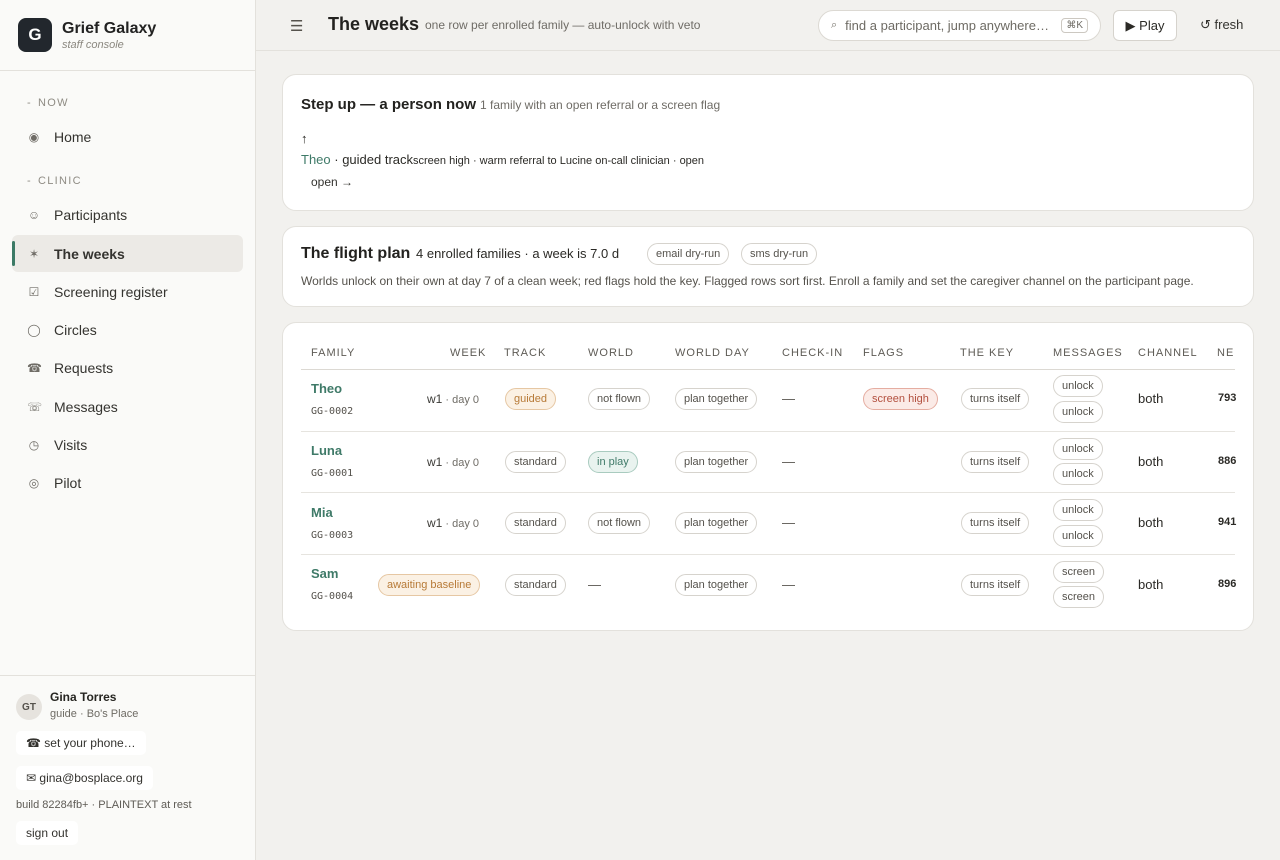 The width and height of the screenshot is (1280, 860). I want to click on circle-icon: ◯, so click(34, 329).